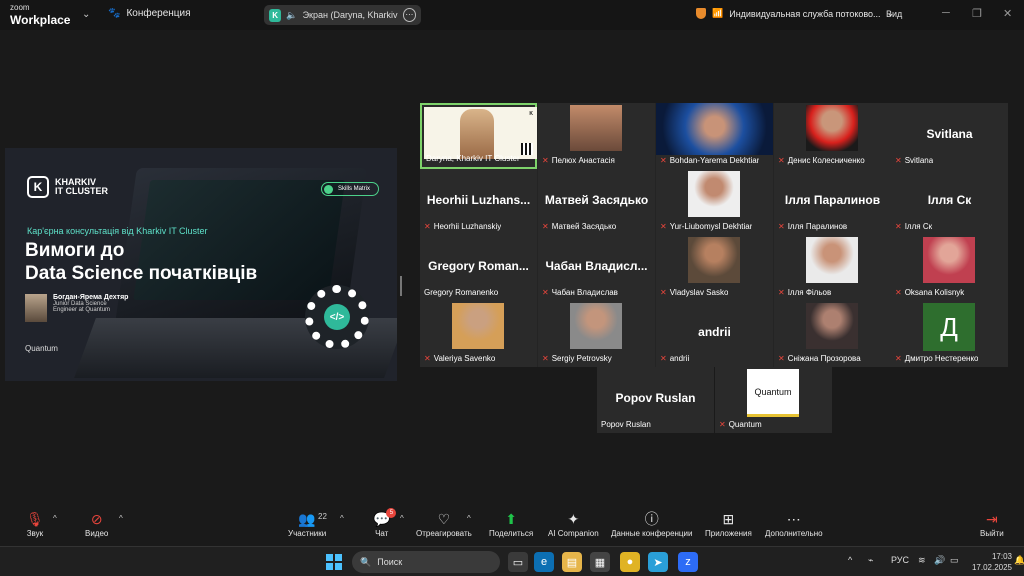 This screenshot has width=1024, height=576. I want to click on participant-tile: ✕ Oksana Kolisnyk, so click(949, 268).